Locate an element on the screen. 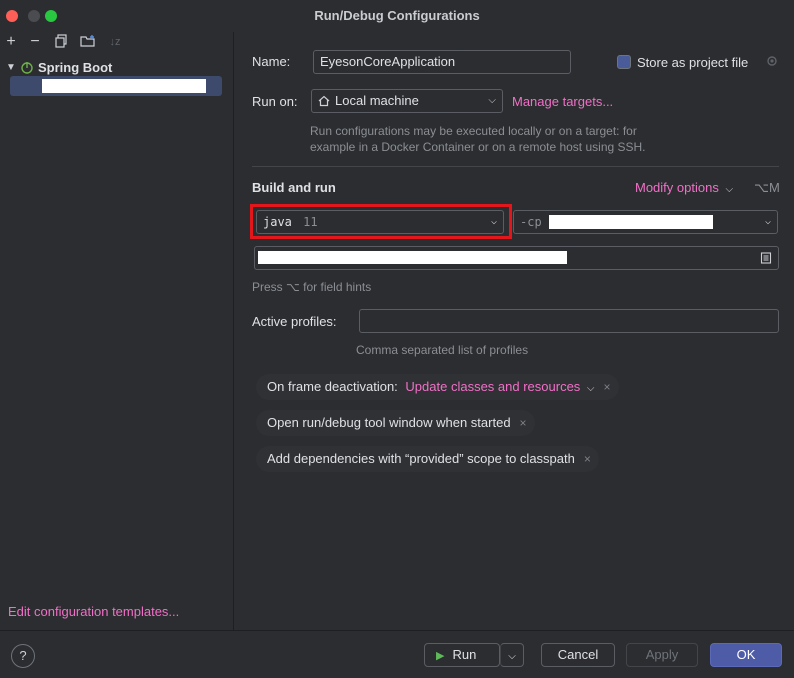  highlight-annotation is located at coordinates (381, 221).